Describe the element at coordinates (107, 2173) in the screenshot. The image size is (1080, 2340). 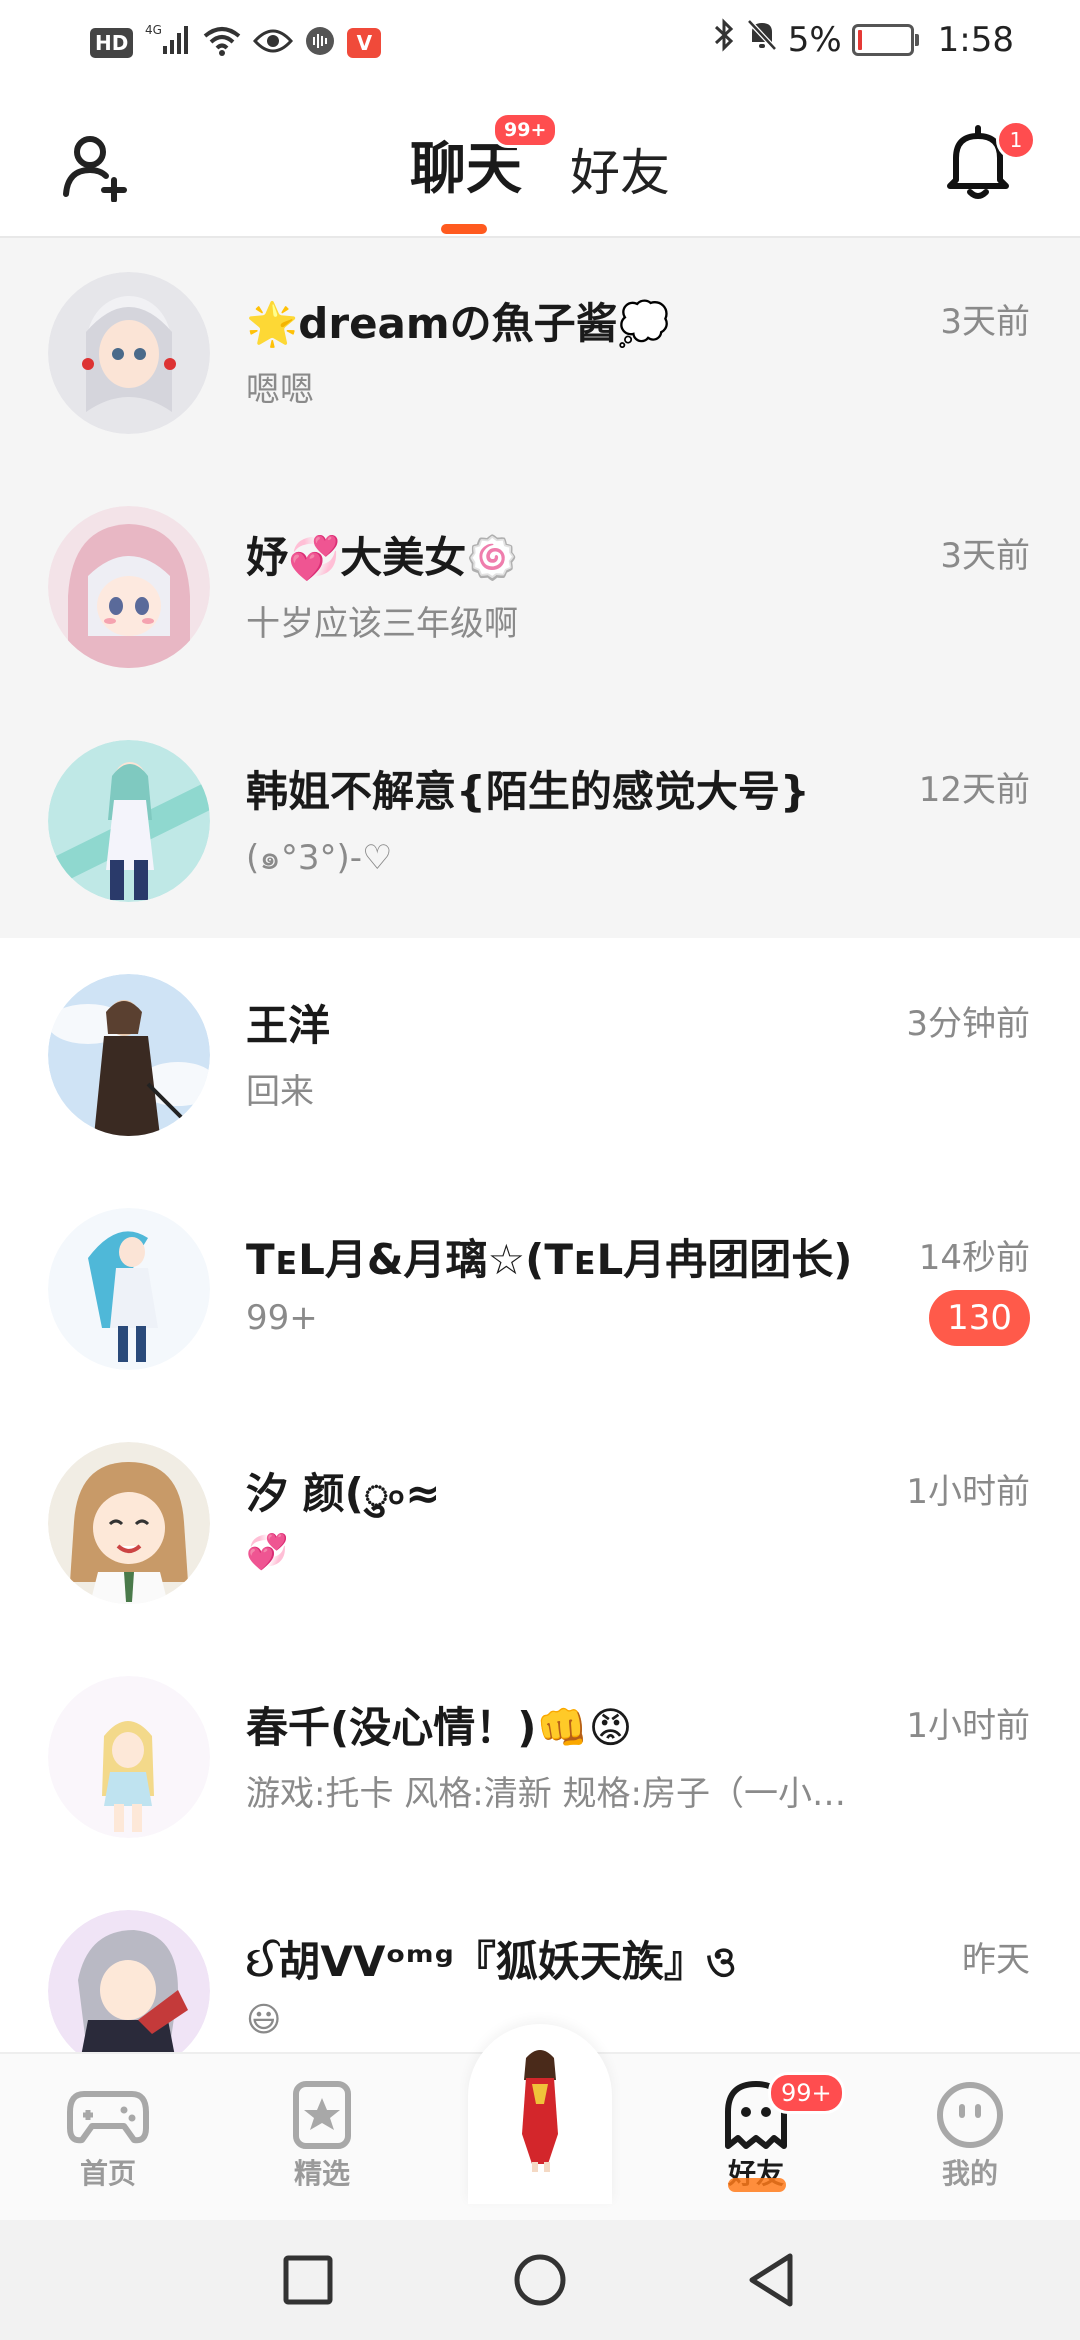
I see `nav-home-label: 首页` at that location.